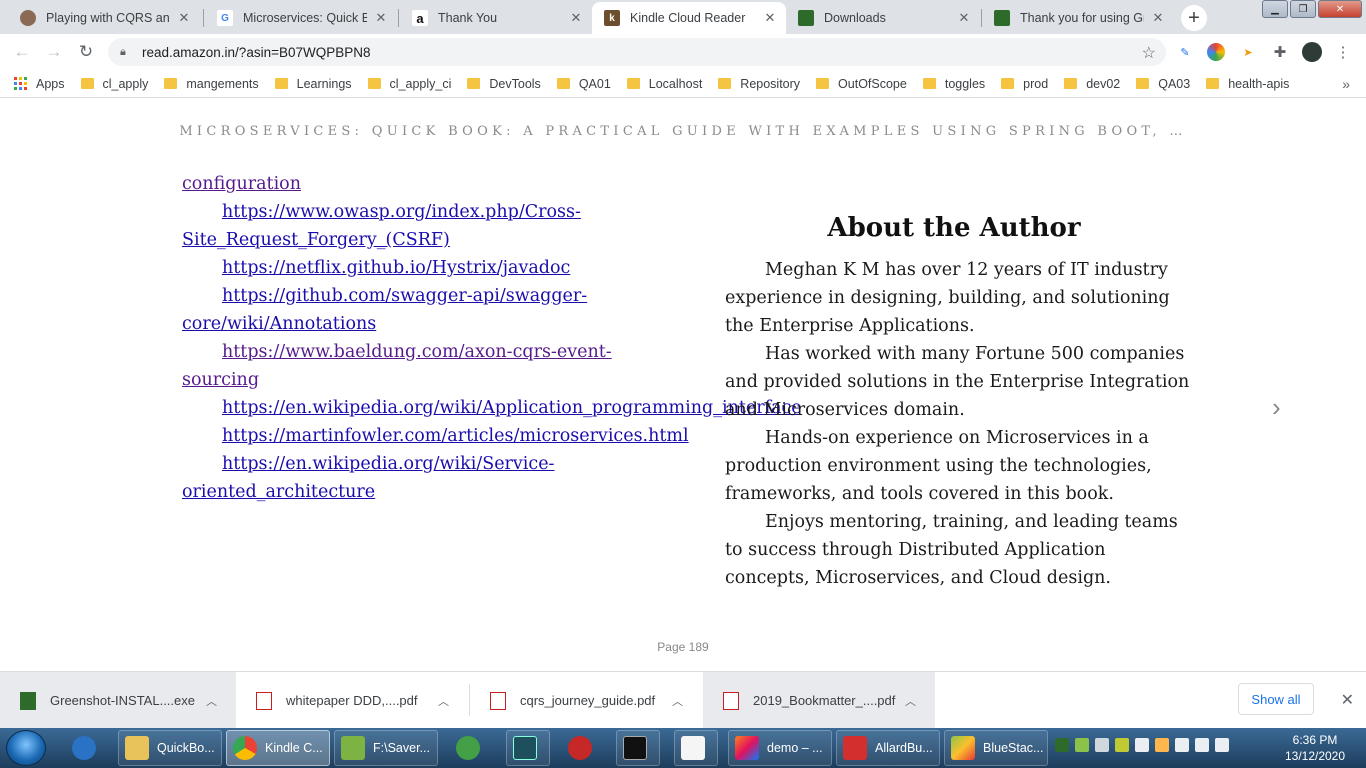  I want to click on forward-arrow-icon: →, so click(54, 52).